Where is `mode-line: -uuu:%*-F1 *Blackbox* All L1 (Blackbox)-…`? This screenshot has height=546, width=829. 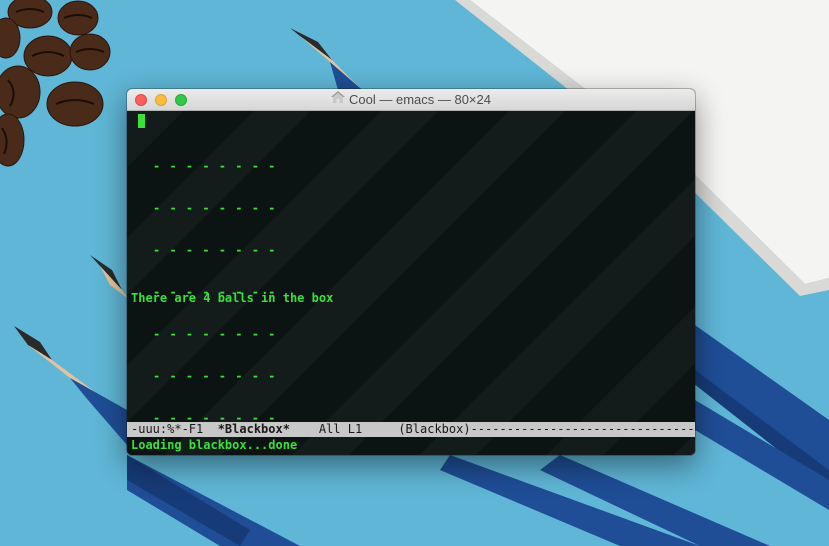 mode-line: -uuu:%*-F1 *Blackbox* All L1 (Blackbox)-… is located at coordinates (411, 429).